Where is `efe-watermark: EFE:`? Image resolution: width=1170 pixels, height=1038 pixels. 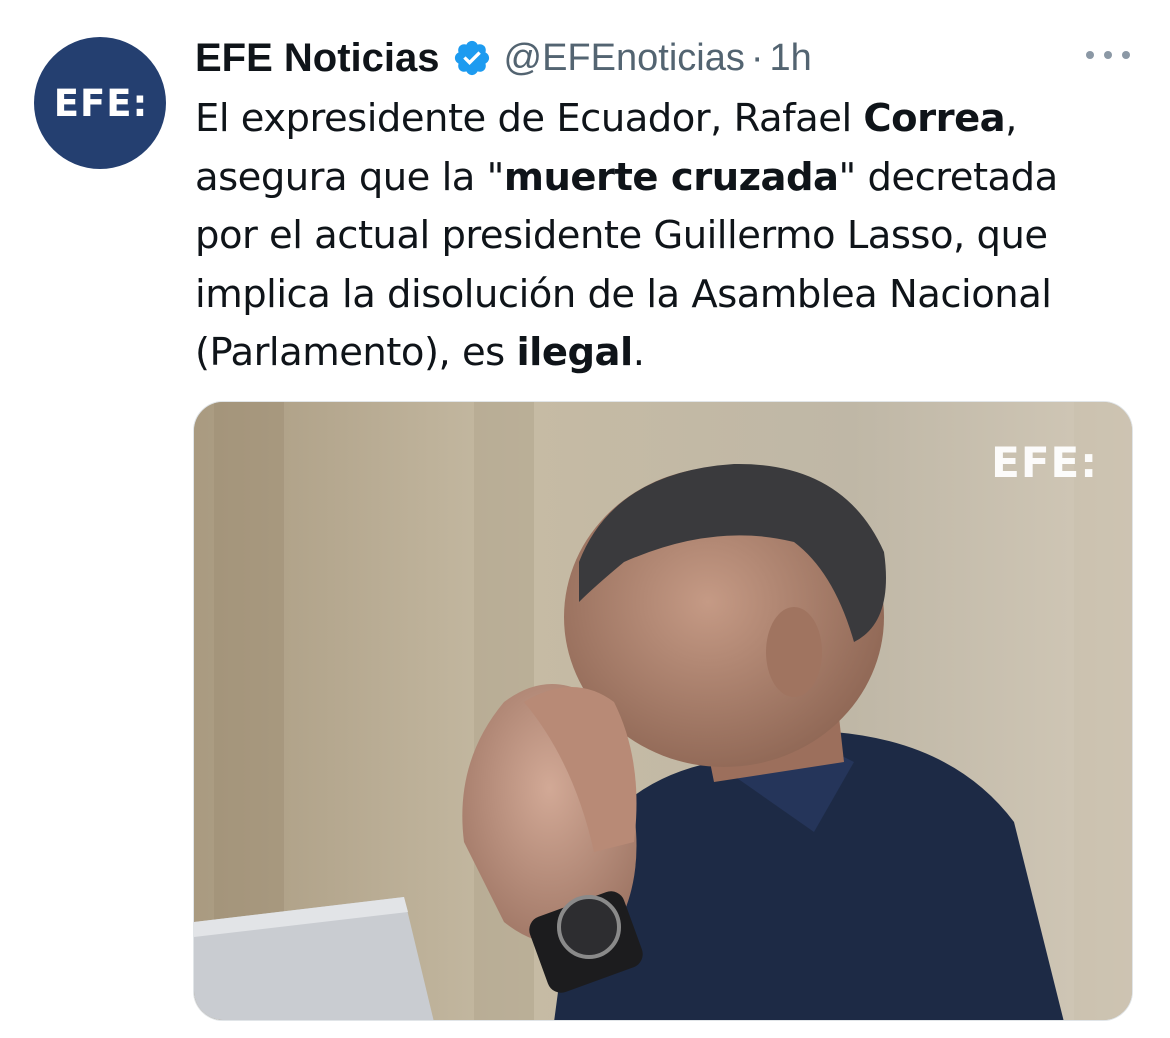
efe-watermark: EFE: is located at coordinates (1044, 462).